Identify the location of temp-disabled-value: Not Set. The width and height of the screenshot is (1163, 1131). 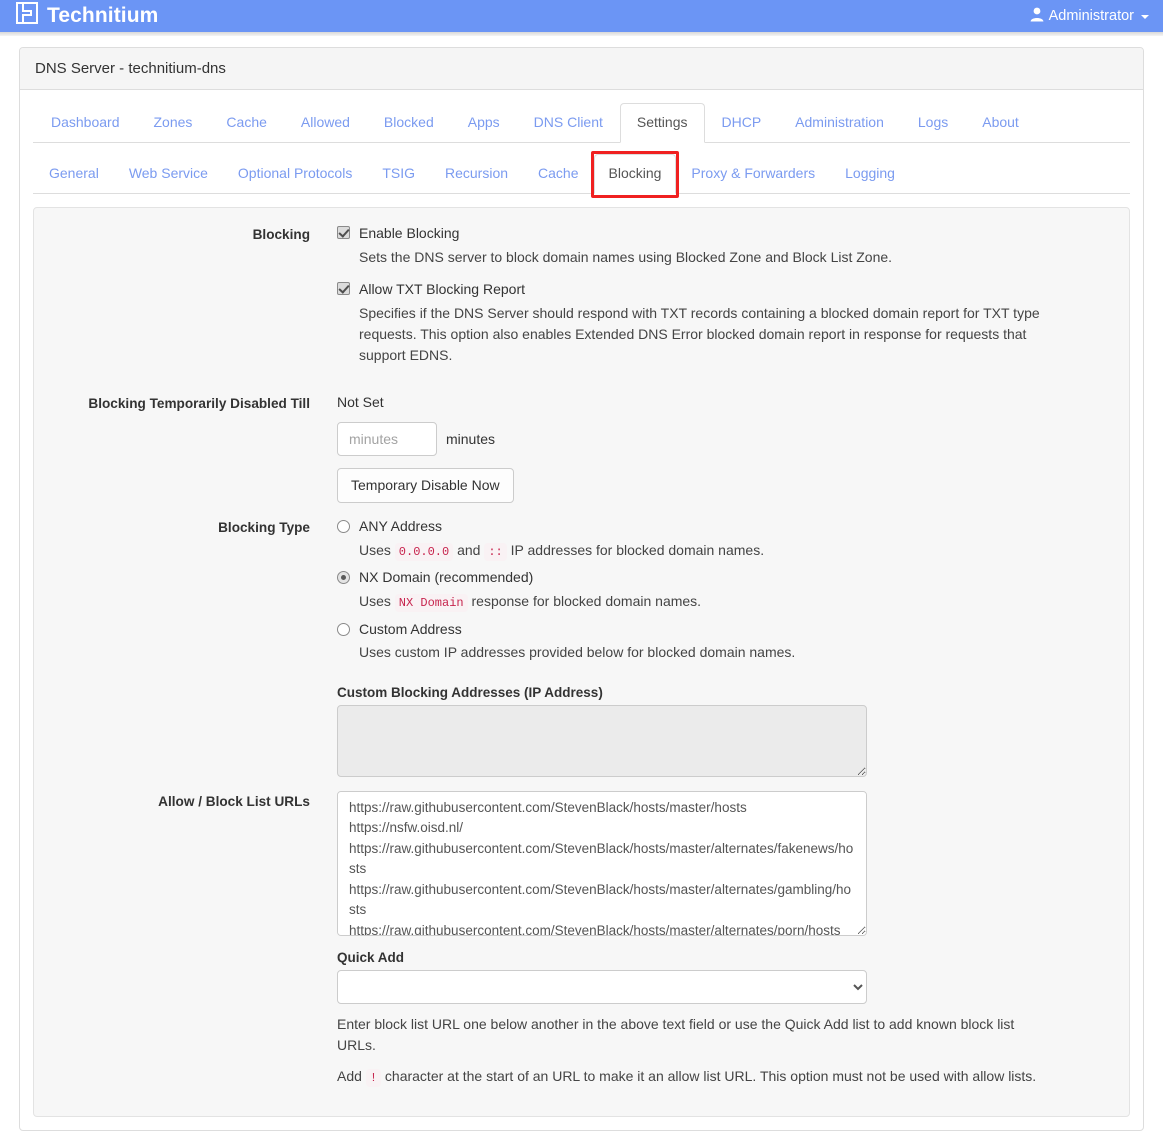
(360, 401).